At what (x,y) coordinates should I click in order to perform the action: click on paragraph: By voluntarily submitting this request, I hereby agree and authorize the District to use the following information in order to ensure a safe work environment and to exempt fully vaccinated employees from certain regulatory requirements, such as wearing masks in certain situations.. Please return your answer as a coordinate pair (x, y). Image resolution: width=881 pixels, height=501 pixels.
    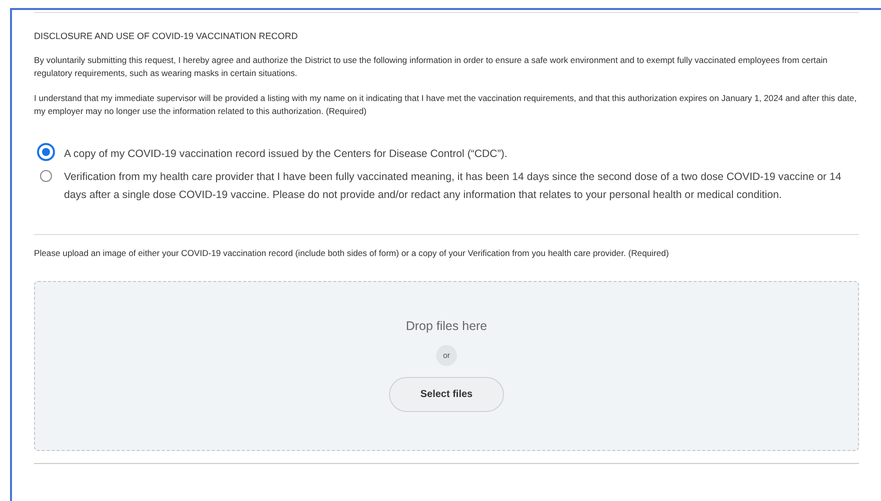
    Looking at the image, I should click on (431, 66).